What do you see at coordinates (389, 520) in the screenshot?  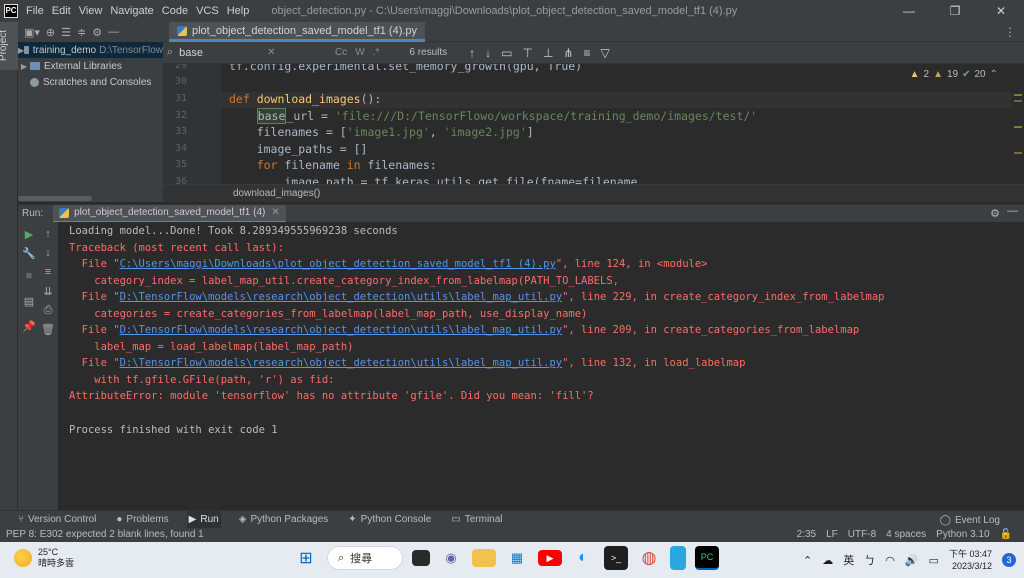 I see `tool-python-console: ✦ Python Console` at bounding box center [389, 520].